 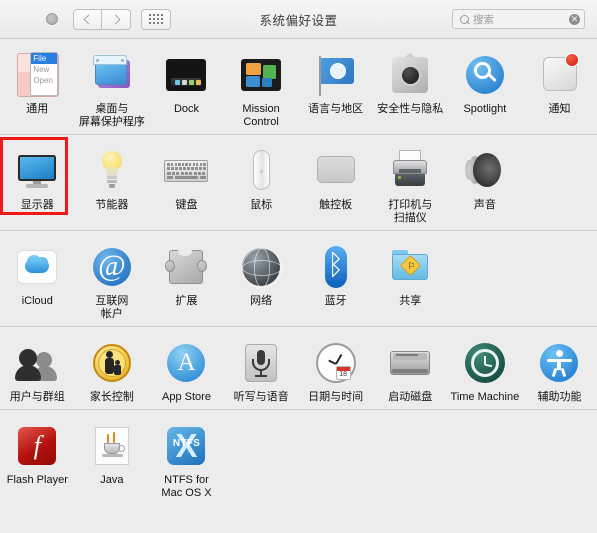 I want to click on pref-pane-parental-controls: 家长控制, so click(x=112, y=369).